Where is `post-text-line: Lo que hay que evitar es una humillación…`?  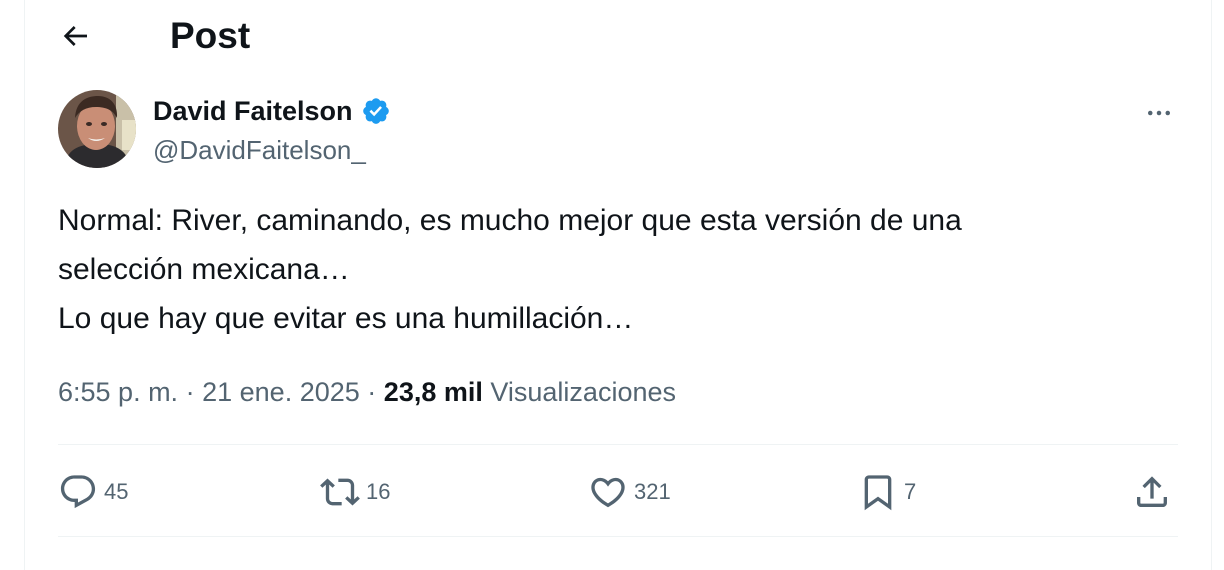 post-text-line: Lo que hay que evitar es una humillación… is located at coordinates (346, 318).